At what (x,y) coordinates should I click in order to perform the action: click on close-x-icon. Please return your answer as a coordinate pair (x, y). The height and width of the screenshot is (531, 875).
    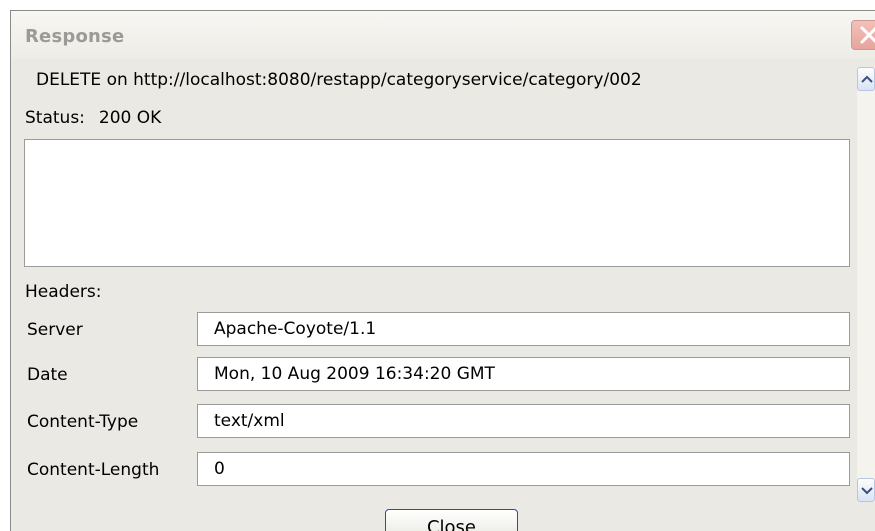
    Looking at the image, I should click on (867, 35).